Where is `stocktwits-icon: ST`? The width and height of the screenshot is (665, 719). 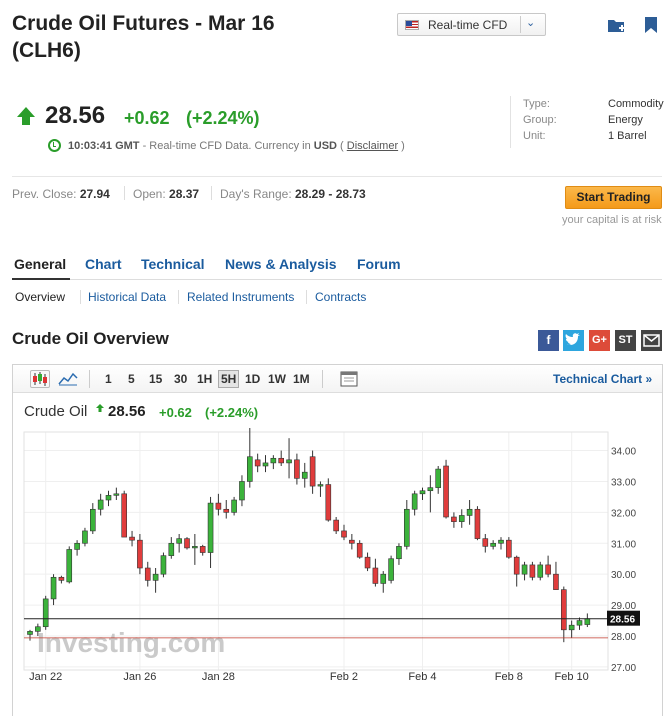 stocktwits-icon: ST is located at coordinates (625, 340).